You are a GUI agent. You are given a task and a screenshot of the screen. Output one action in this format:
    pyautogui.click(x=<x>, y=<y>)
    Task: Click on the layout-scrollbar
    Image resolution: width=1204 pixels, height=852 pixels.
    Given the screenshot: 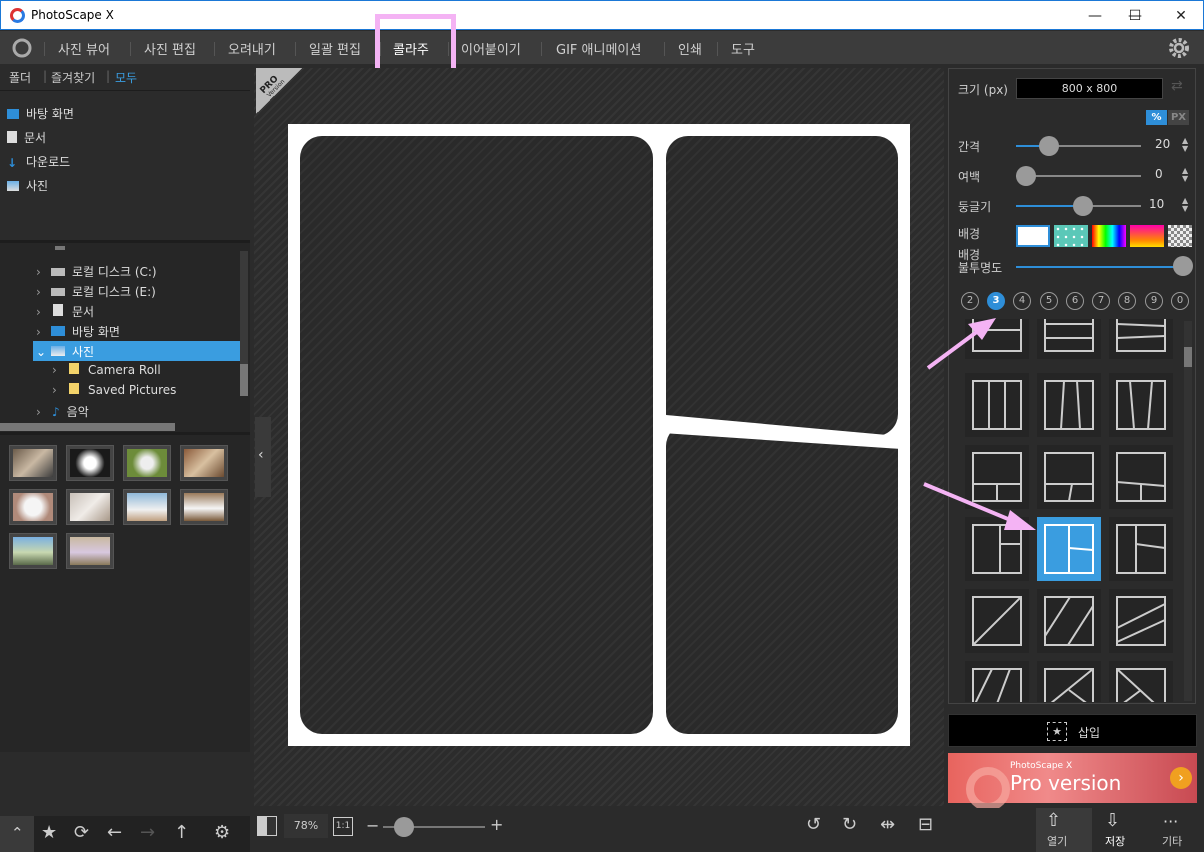 What is the action you would take?
    pyautogui.click(x=1188, y=511)
    